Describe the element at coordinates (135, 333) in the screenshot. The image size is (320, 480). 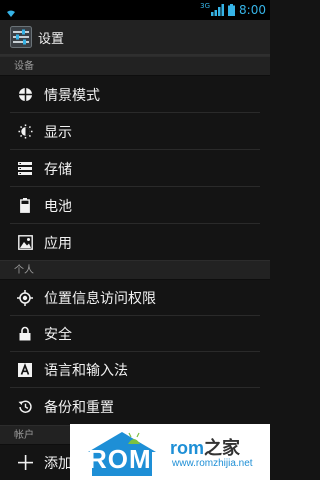
I see `settings-item-security: 安全` at that location.